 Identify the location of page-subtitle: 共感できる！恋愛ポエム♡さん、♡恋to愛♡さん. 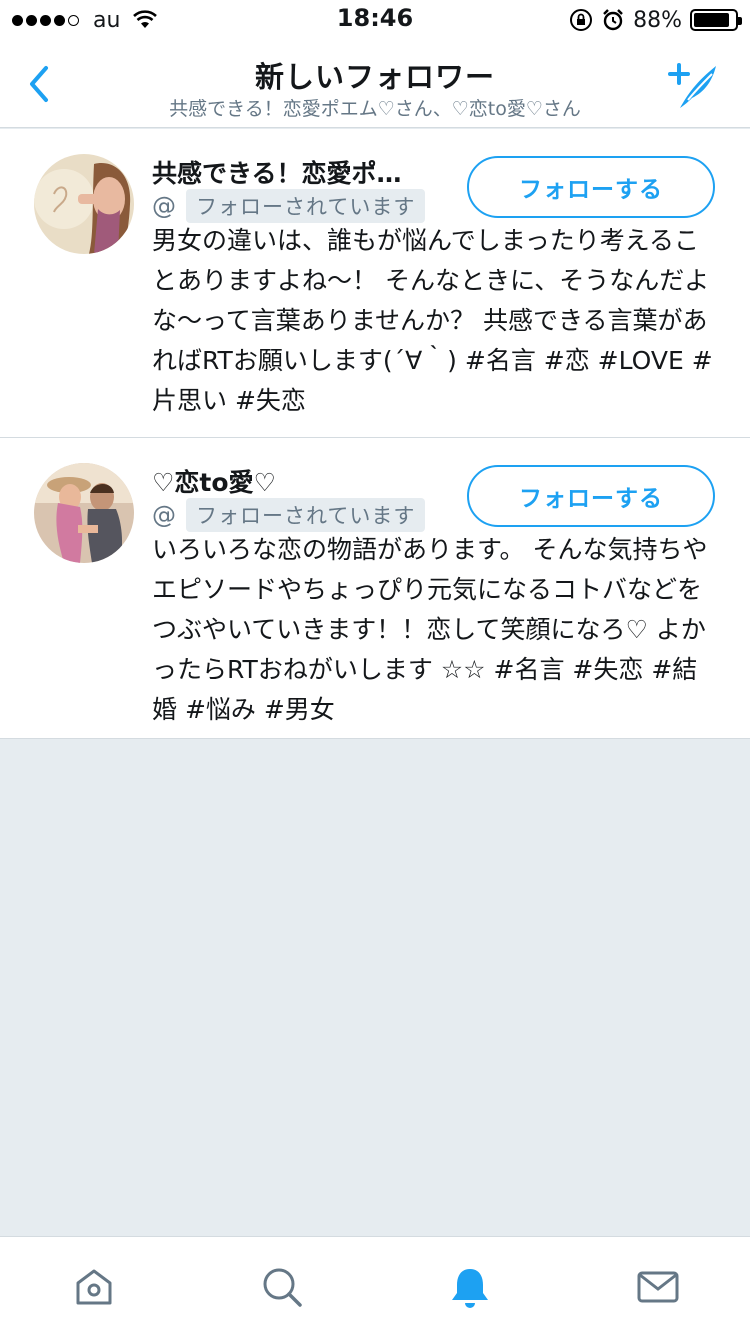
(375, 109).